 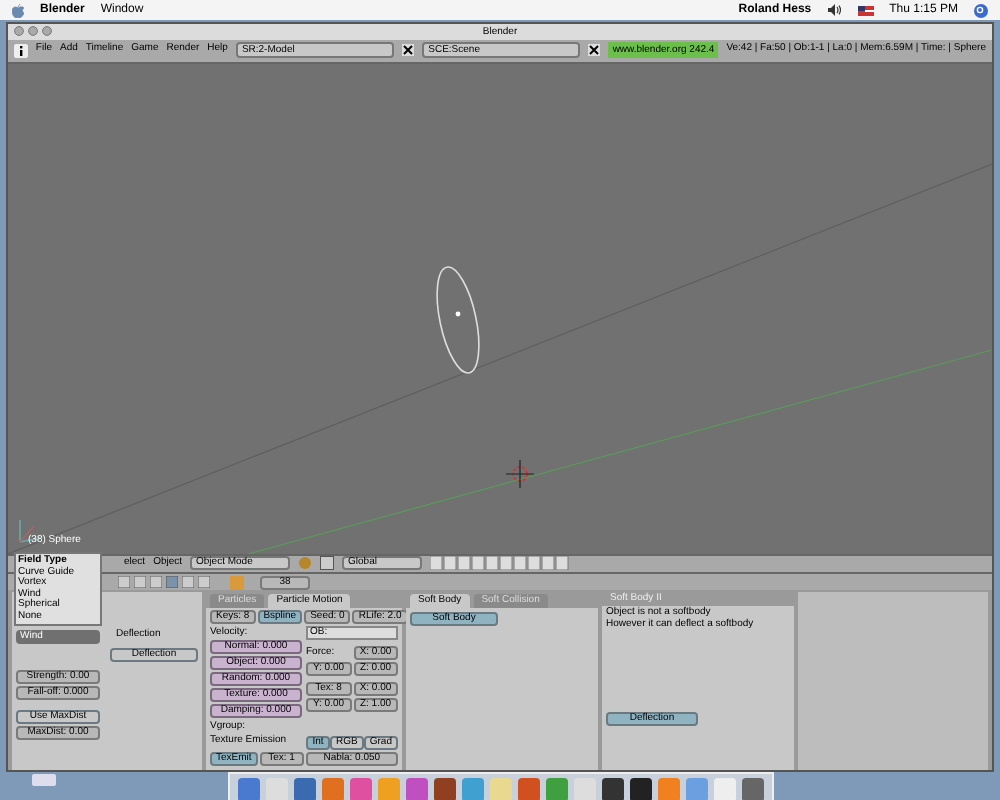 What do you see at coordinates (981, 10) in the screenshot?
I see `search-icon` at bounding box center [981, 10].